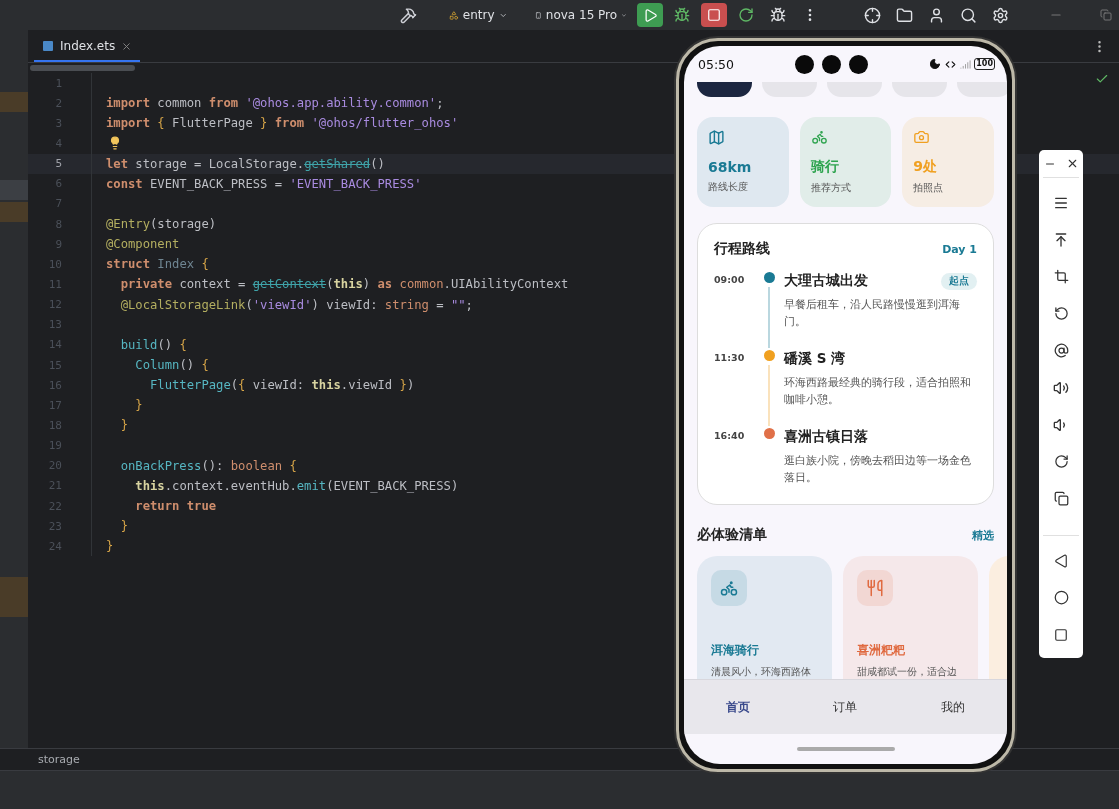 The width and height of the screenshot is (1119, 809). I want to click on code-line: return true, so click(175, 506).